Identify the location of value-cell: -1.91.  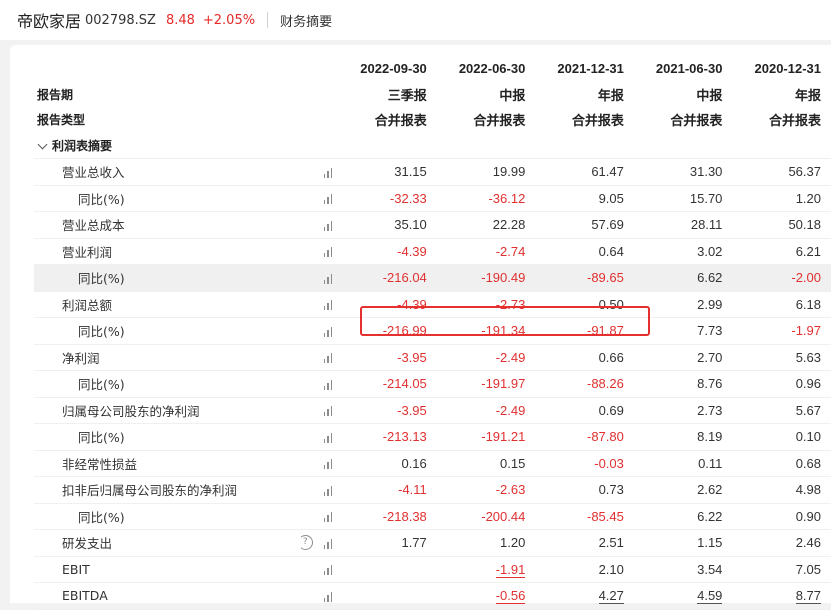
(486, 569).